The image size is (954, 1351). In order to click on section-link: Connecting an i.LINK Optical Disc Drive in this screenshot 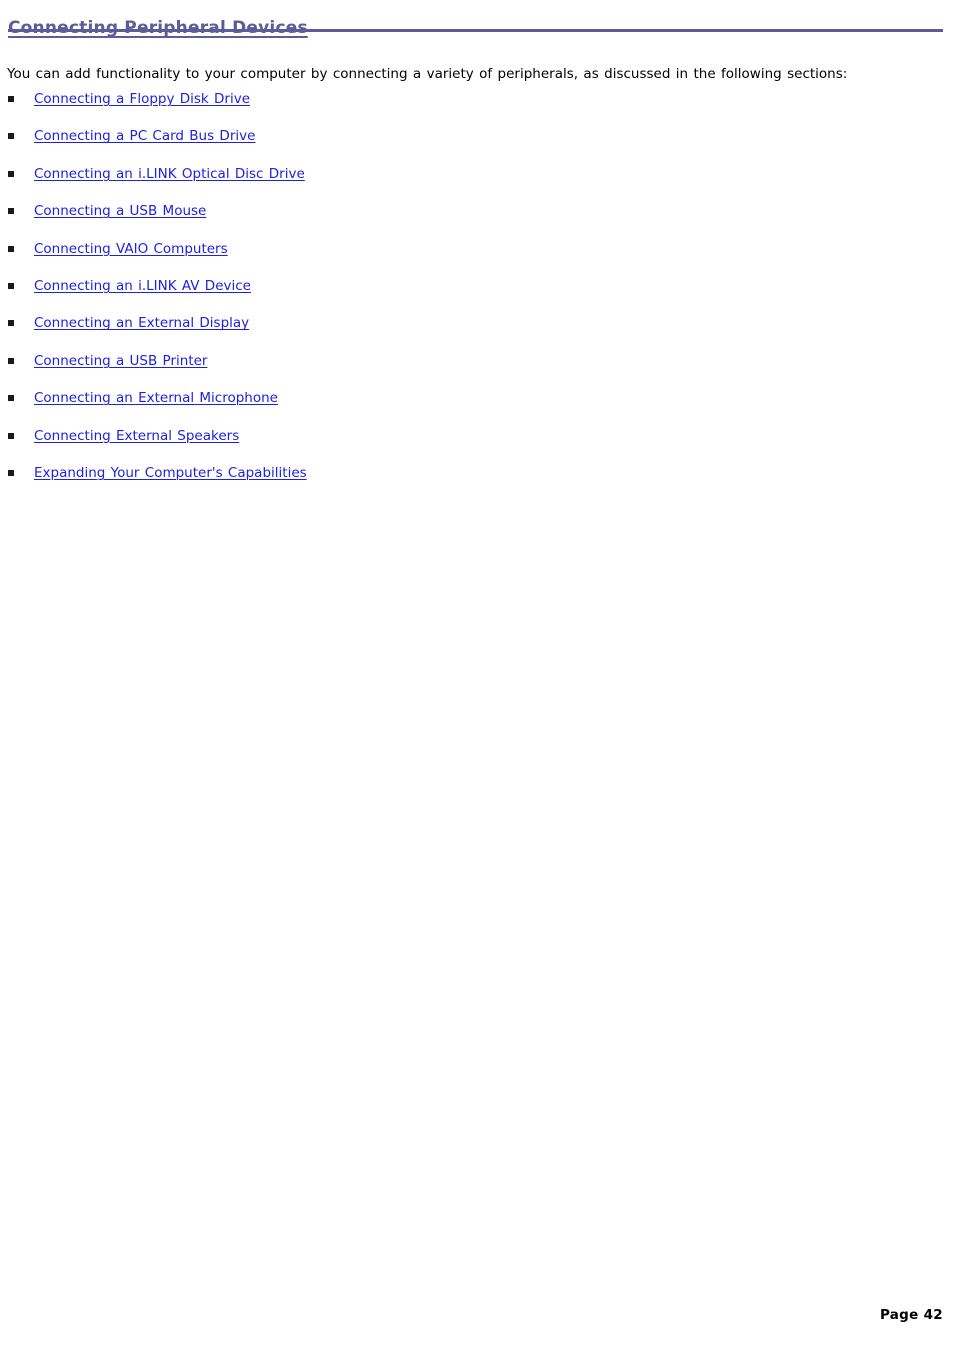, I will do `click(169, 174)`.